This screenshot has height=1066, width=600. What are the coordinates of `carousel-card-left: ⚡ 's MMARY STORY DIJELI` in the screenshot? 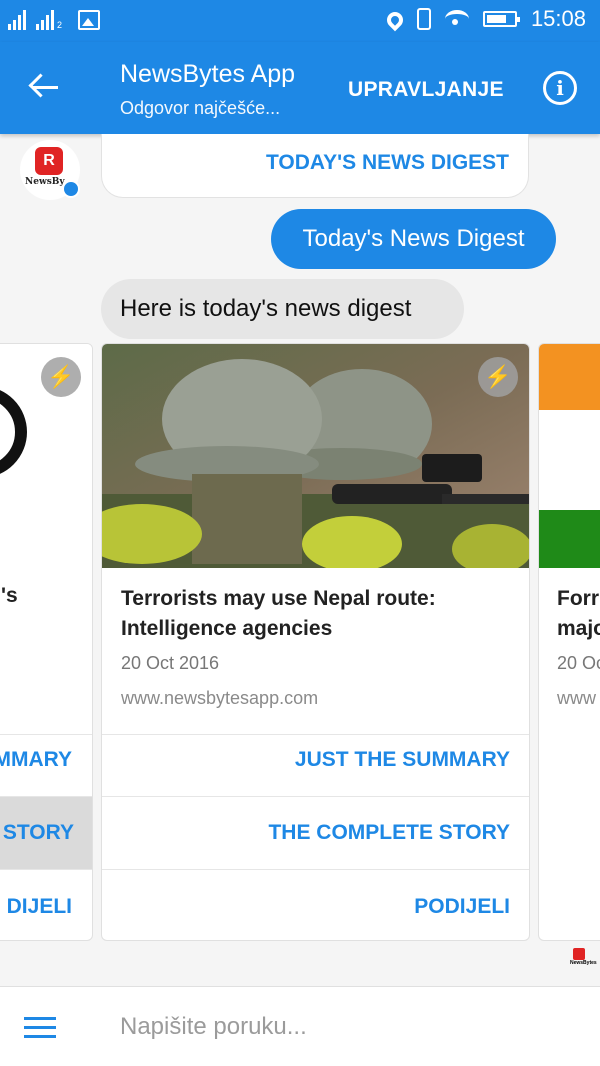 It's located at (46, 642).